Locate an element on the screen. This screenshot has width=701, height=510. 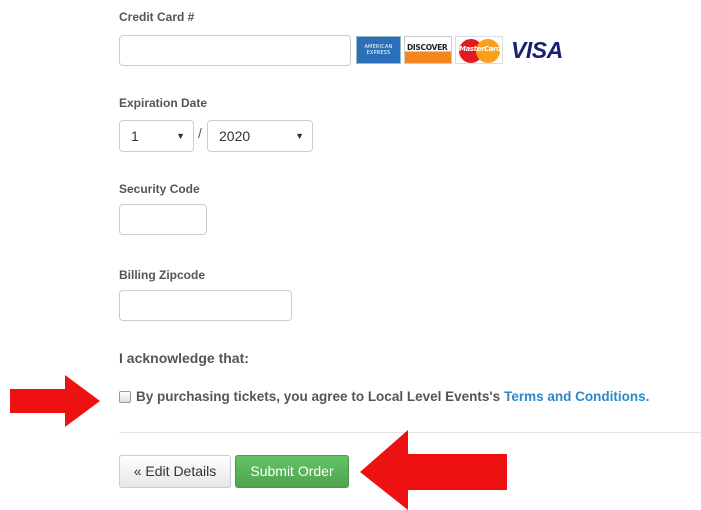
discover-logo: DISCOVER is located at coordinates (428, 50).